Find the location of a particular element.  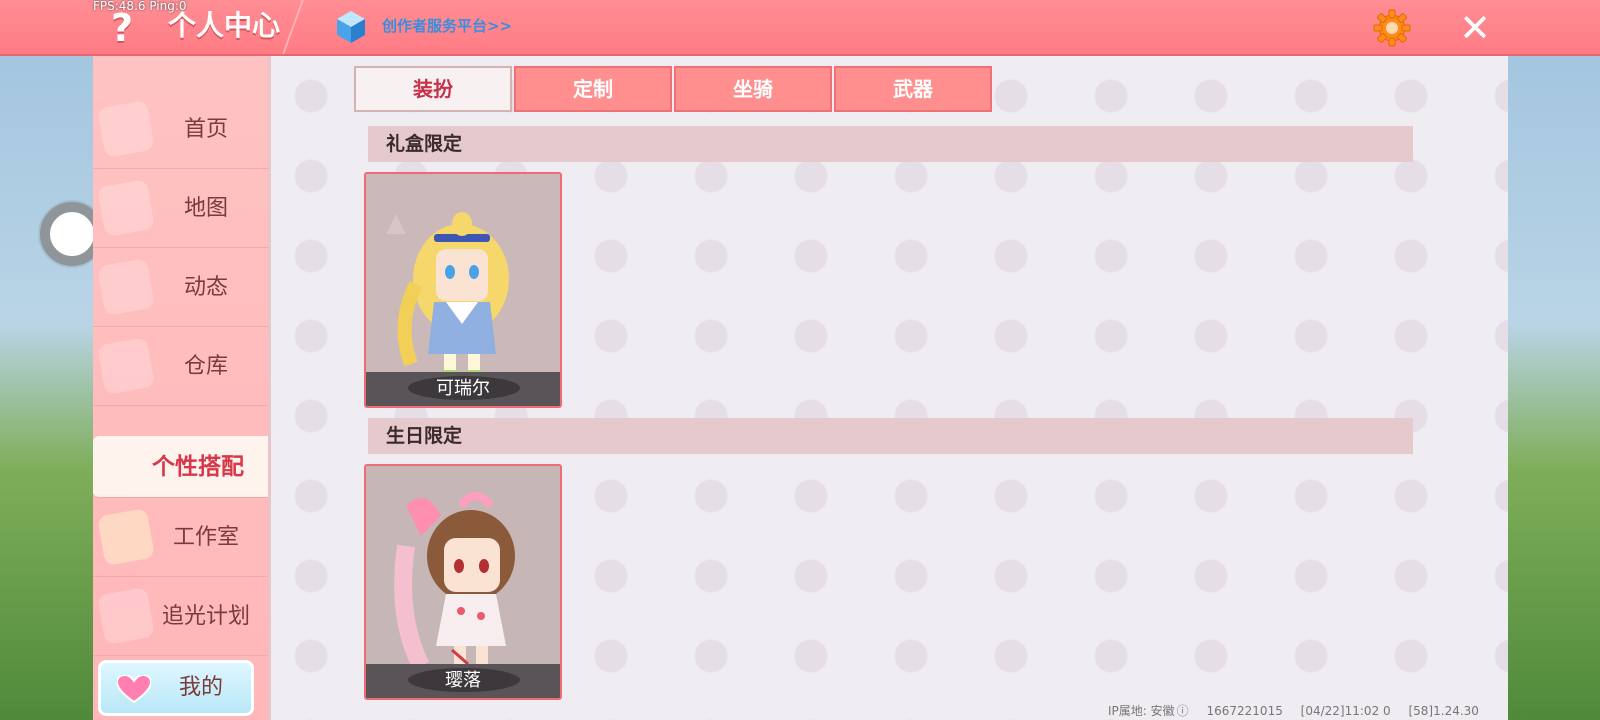

section-header: 生日限定 is located at coordinates (890, 436).